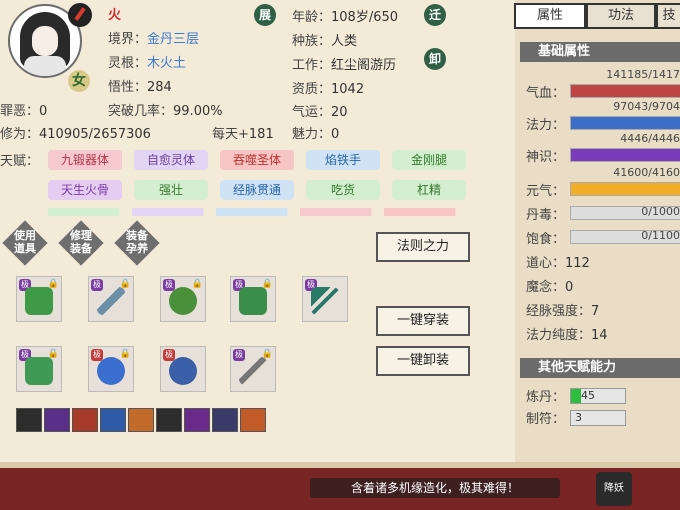 This screenshot has height=510, width=680. What do you see at coordinates (261, 134) in the screenshot?
I see `daily-value: 181` at bounding box center [261, 134].